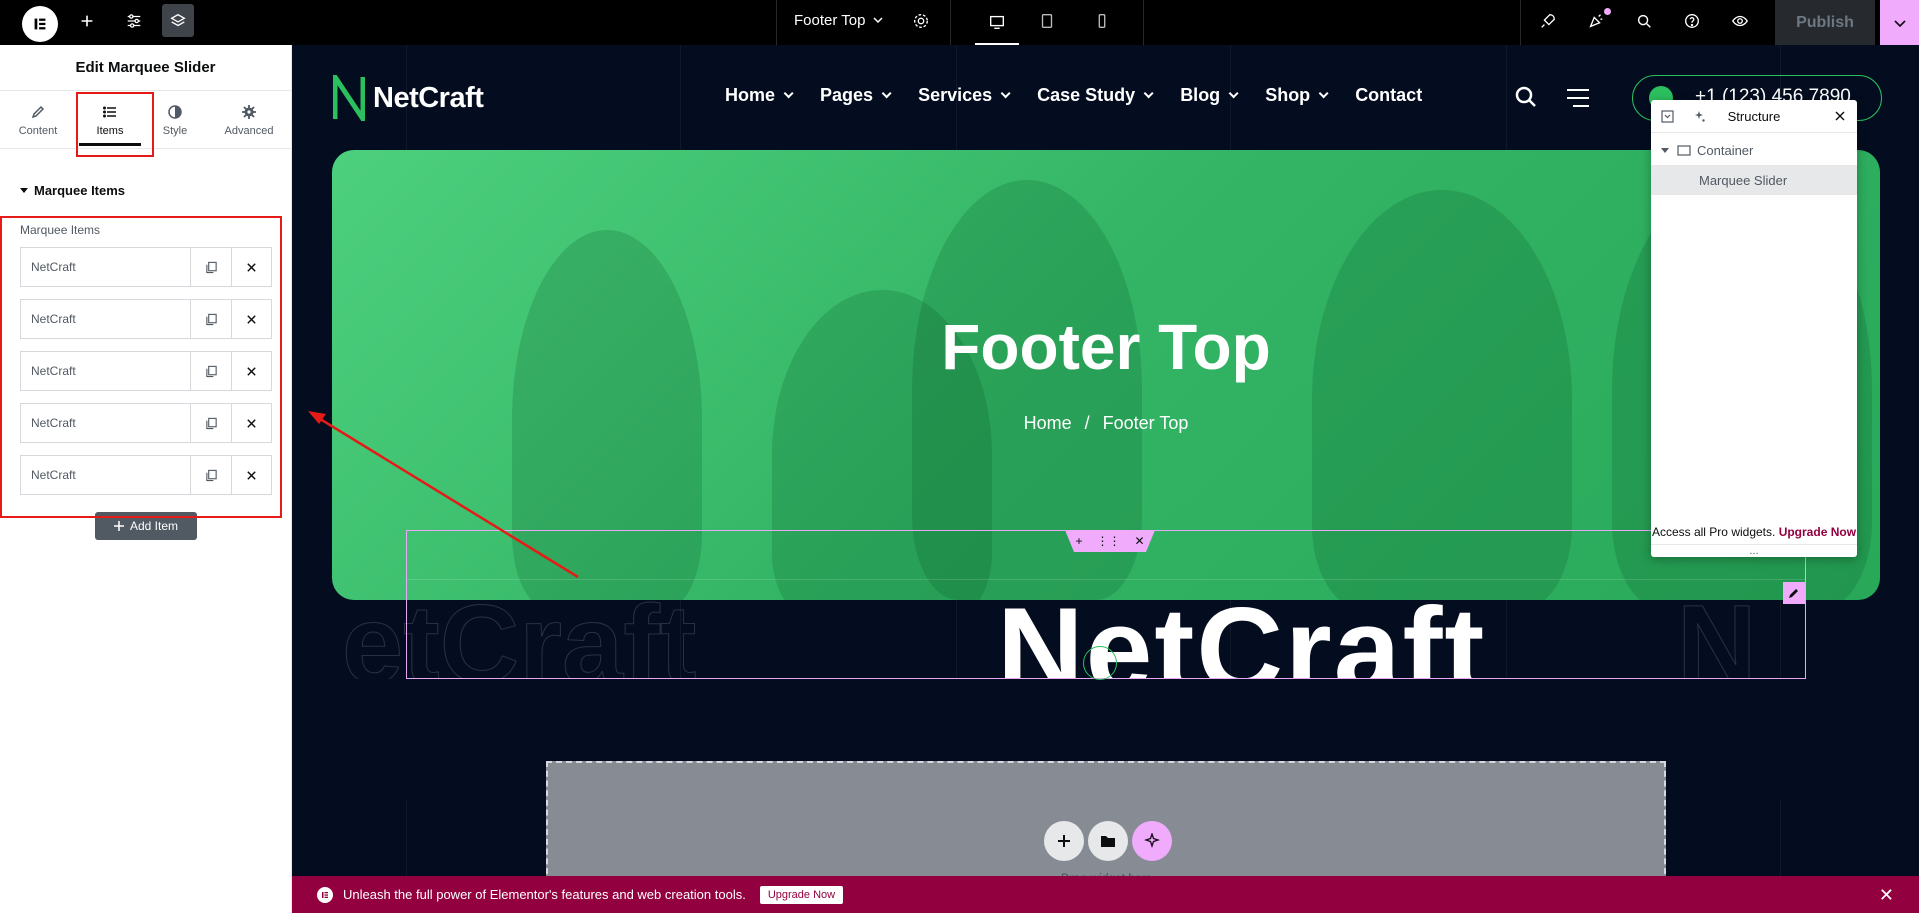 This screenshot has height=913, width=1919. I want to click on section-toggle: Marquee Items, so click(72, 190).